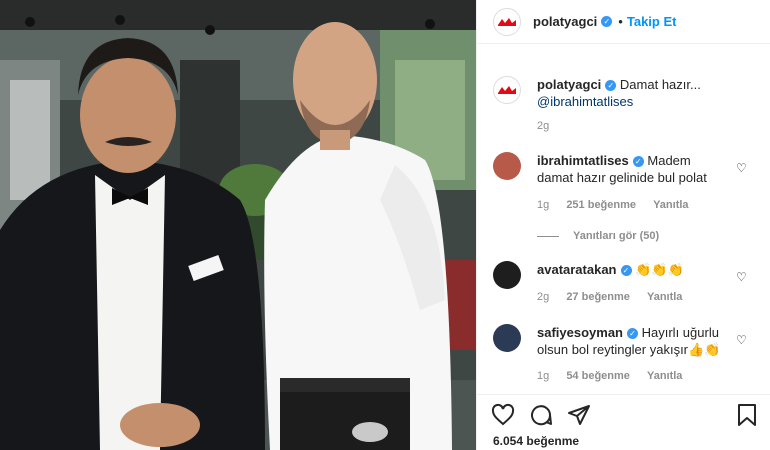  I want to click on post-header: polatyagci ✓ • Takip Et, so click(623, 22).